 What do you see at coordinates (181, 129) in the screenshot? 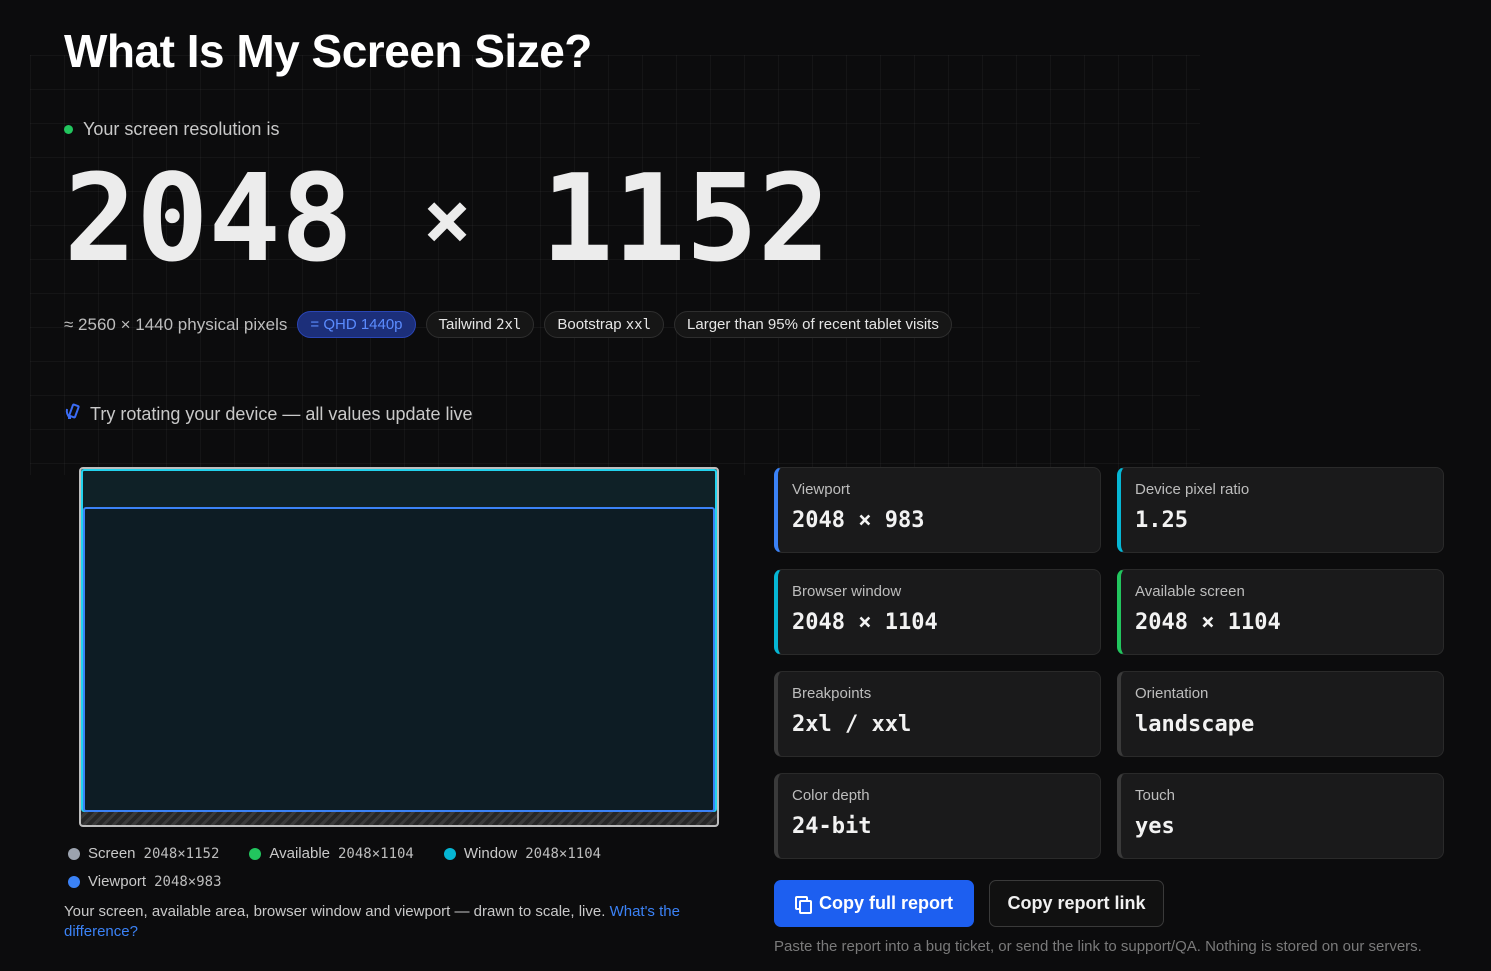
I see `status-text: Your screen resolution is` at bounding box center [181, 129].